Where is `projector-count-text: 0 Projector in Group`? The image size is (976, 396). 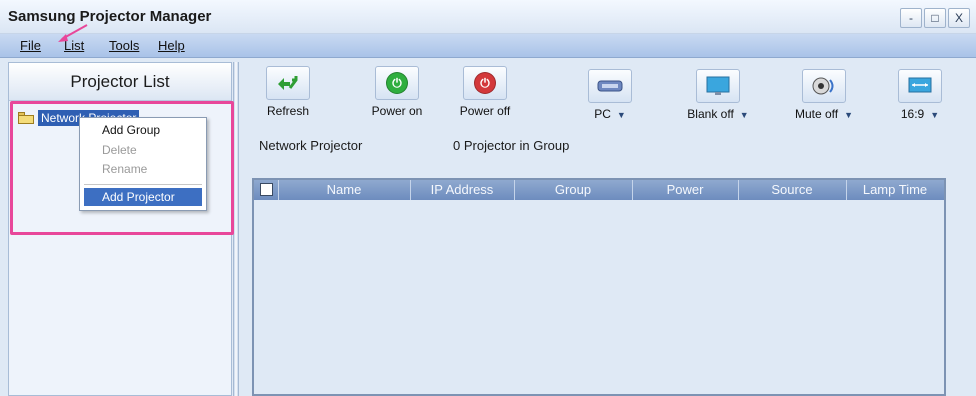 projector-count-text: 0 Projector in Group is located at coordinates (511, 145).